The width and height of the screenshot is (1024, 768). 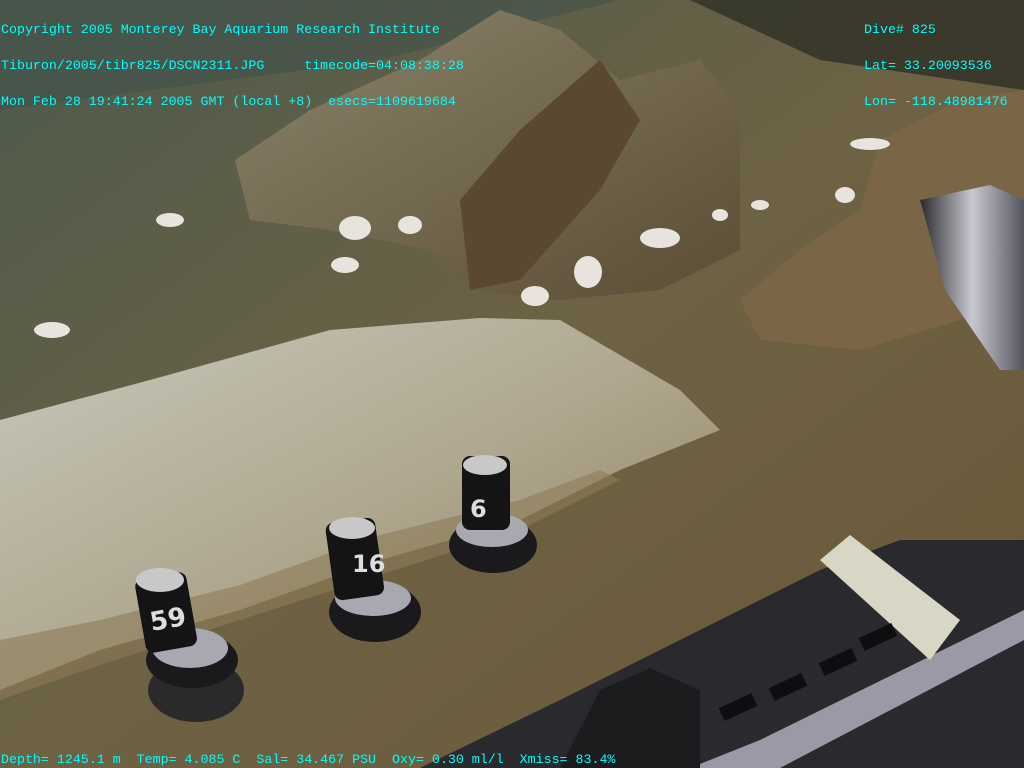 What do you see at coordinates (369, 564) in the screenshot?
I see `sensor-2-label: 16` at bounding box center [369, 564].